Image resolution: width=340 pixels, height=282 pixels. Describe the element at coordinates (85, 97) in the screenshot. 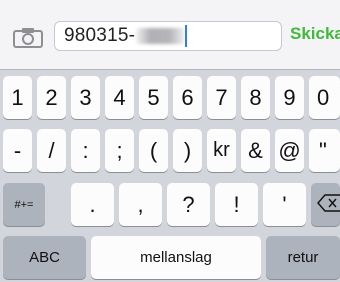

I see `key-3: 3` at that location.